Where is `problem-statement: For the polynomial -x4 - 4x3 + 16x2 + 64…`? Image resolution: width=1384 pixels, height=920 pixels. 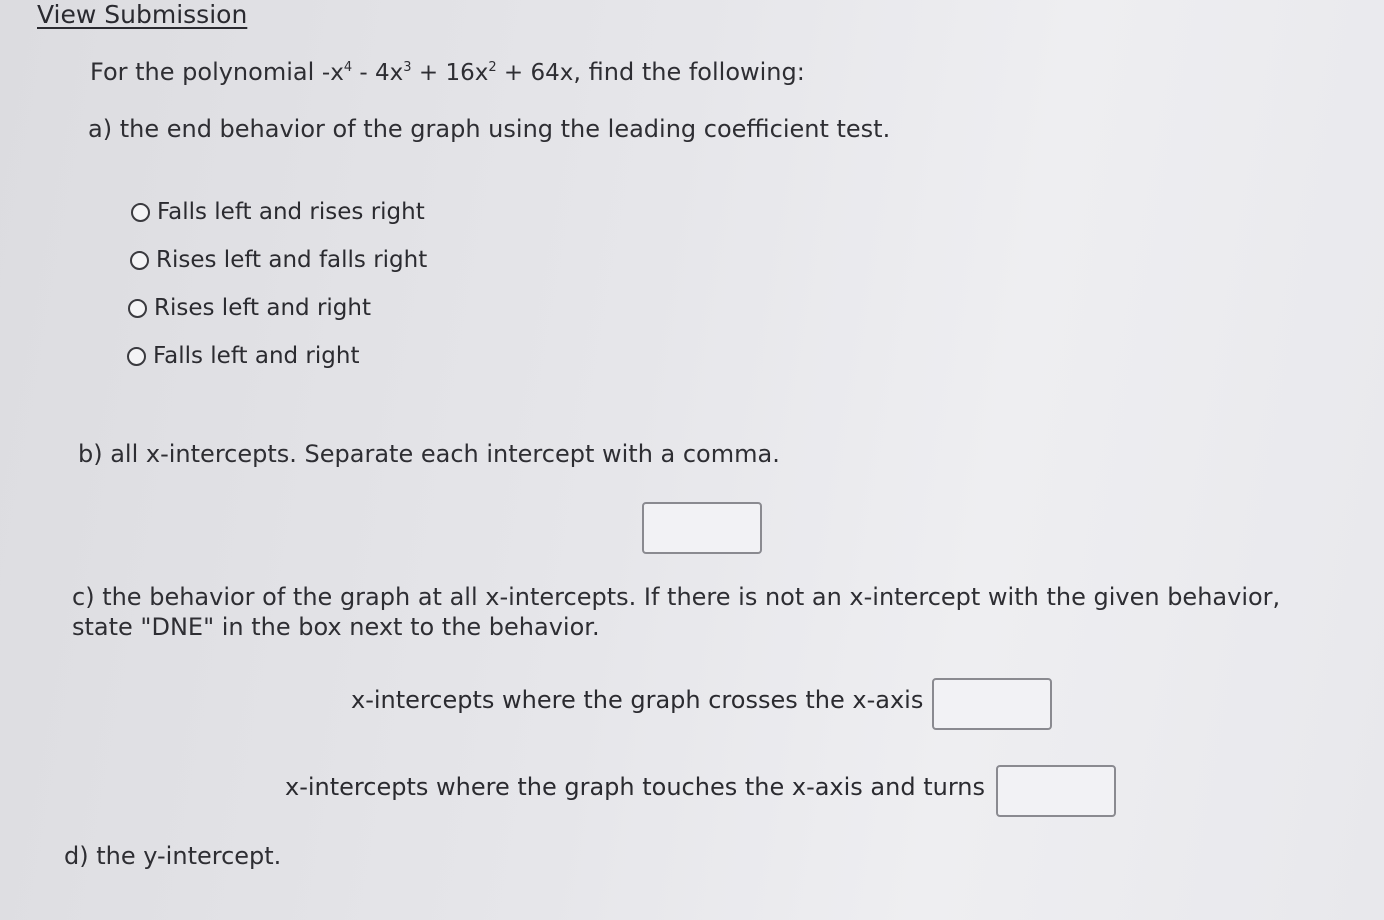
problem-statement: For the polynomial -x4 - 4x3 + 16x2 + 64… is located at coordinates (447, 72).